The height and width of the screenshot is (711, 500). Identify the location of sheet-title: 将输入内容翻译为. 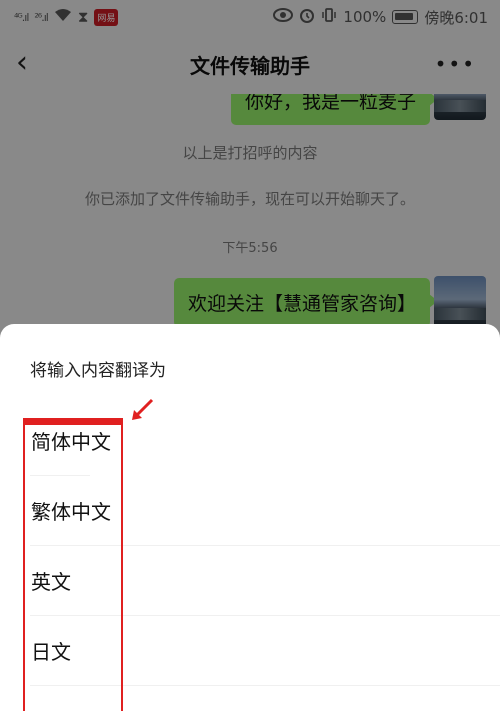
(98, 371).